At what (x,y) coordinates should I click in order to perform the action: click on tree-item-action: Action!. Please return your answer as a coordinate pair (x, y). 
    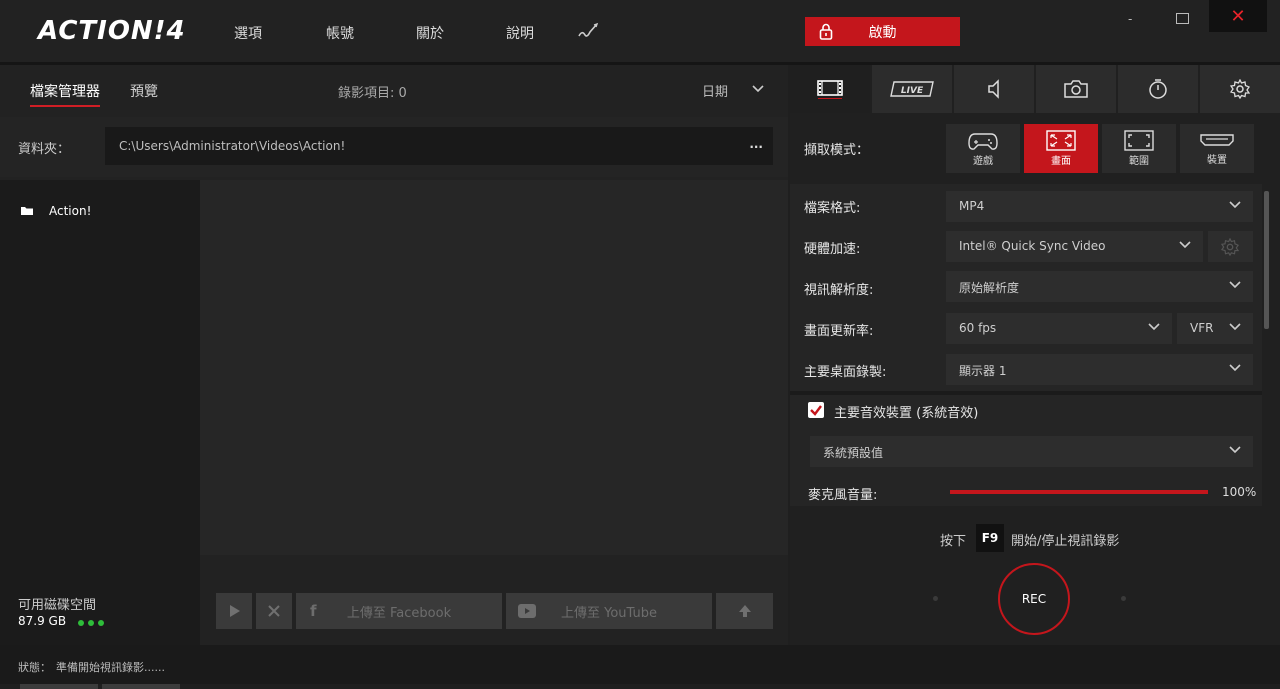
    Looking at the image, I should click on (70, 211).